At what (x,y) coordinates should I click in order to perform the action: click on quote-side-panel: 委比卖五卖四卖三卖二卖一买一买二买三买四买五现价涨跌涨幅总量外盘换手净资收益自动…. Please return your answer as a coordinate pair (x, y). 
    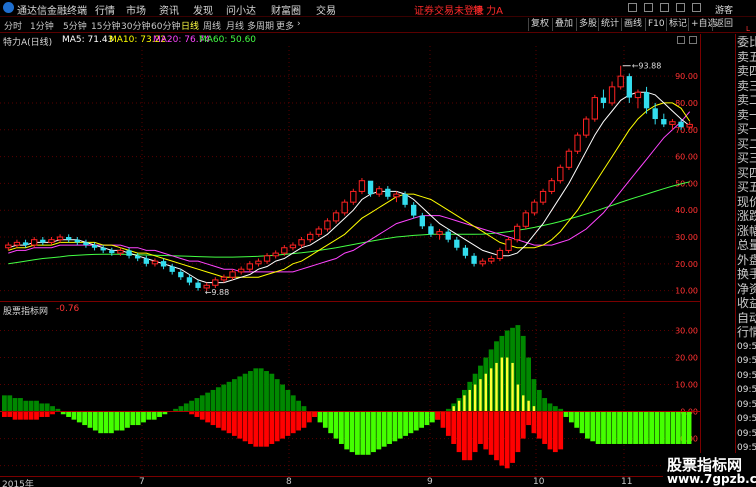
    Looking at the image, I should click on (746, 255).